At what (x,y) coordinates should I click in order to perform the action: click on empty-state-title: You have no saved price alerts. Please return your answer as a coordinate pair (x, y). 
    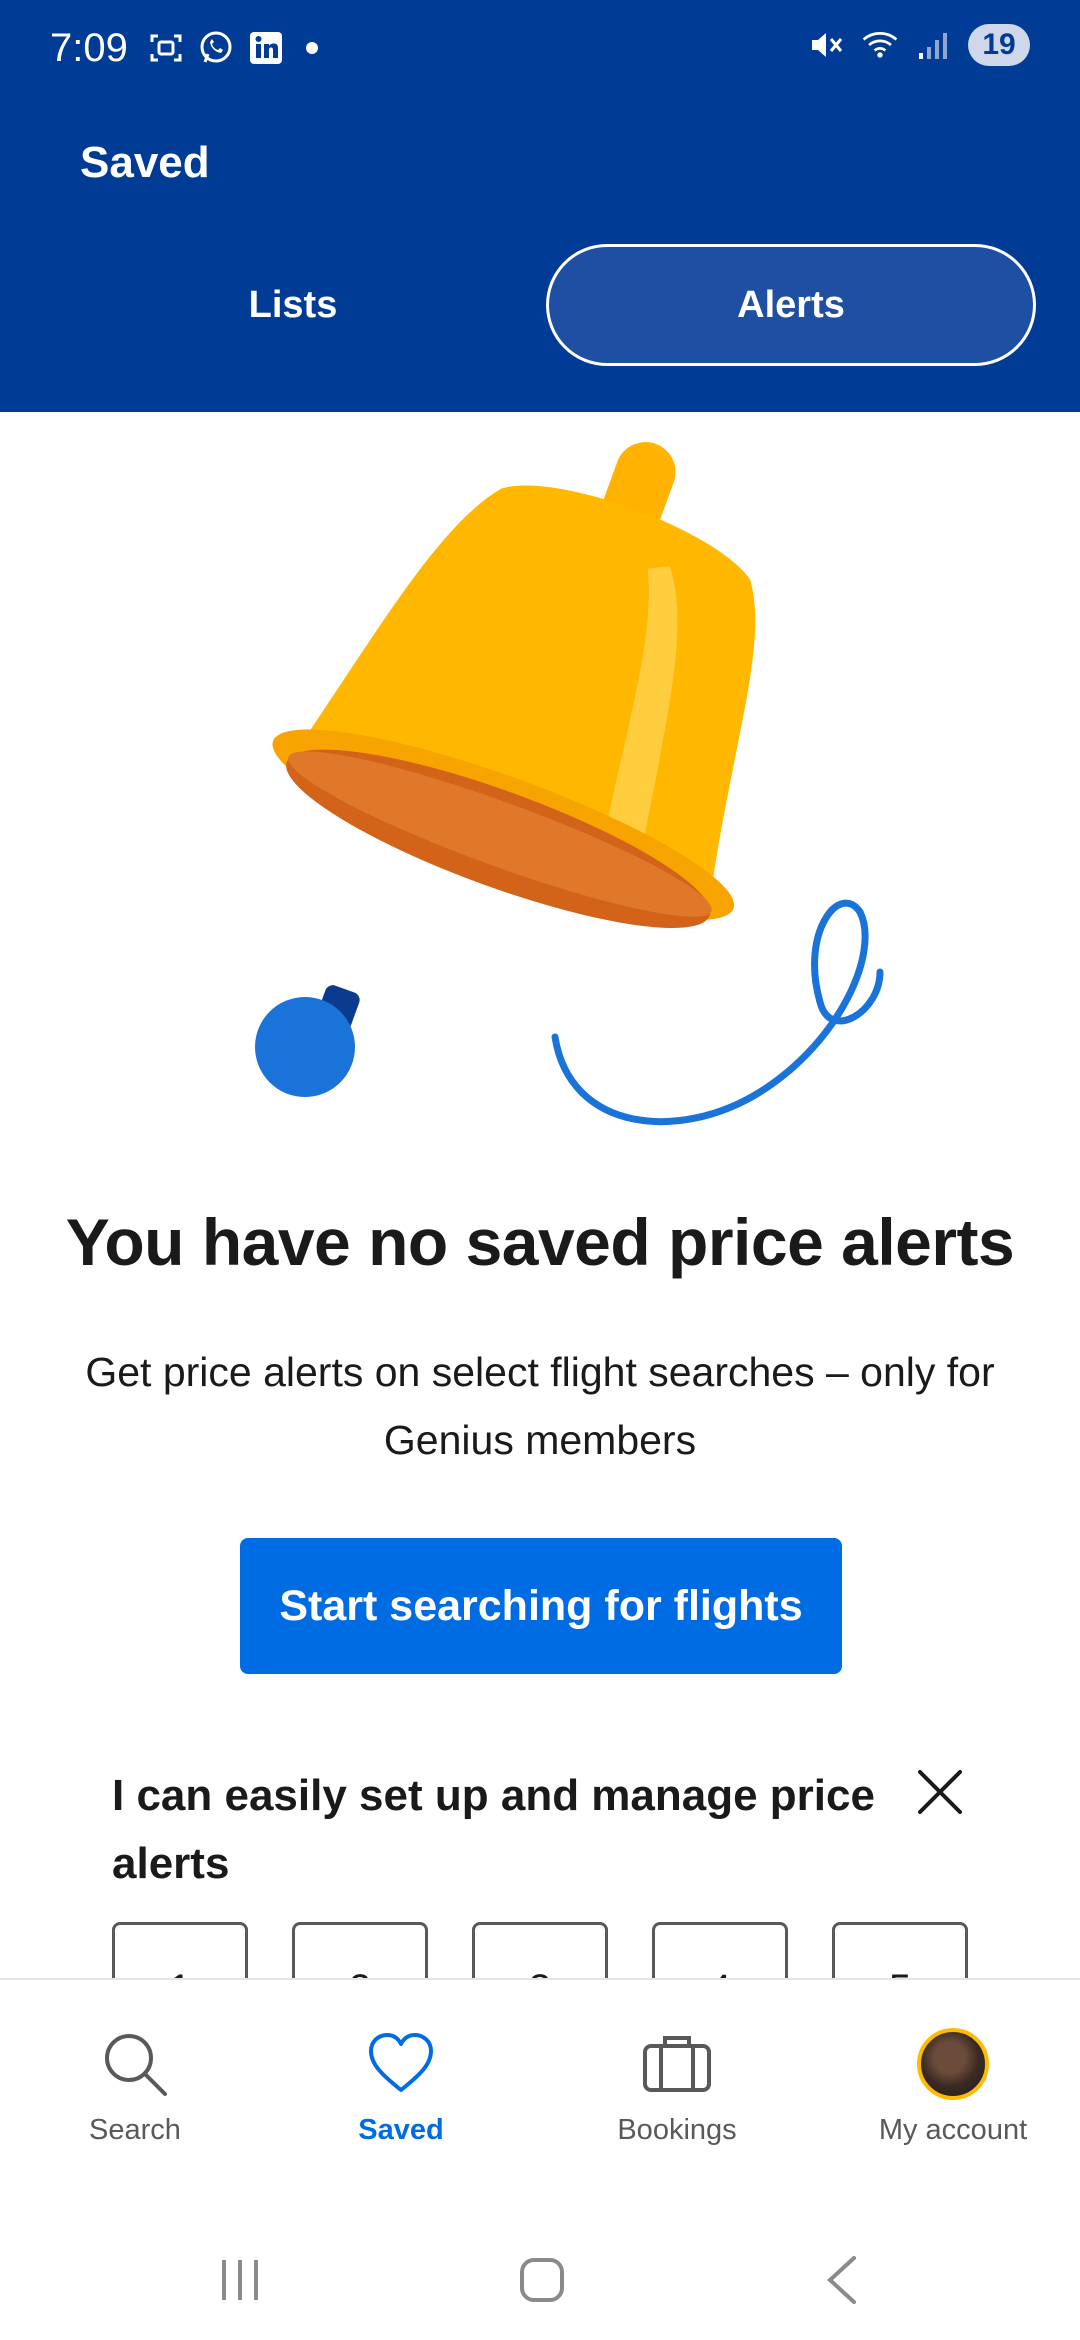
    Looking at the image, I should click on (540, 1242).